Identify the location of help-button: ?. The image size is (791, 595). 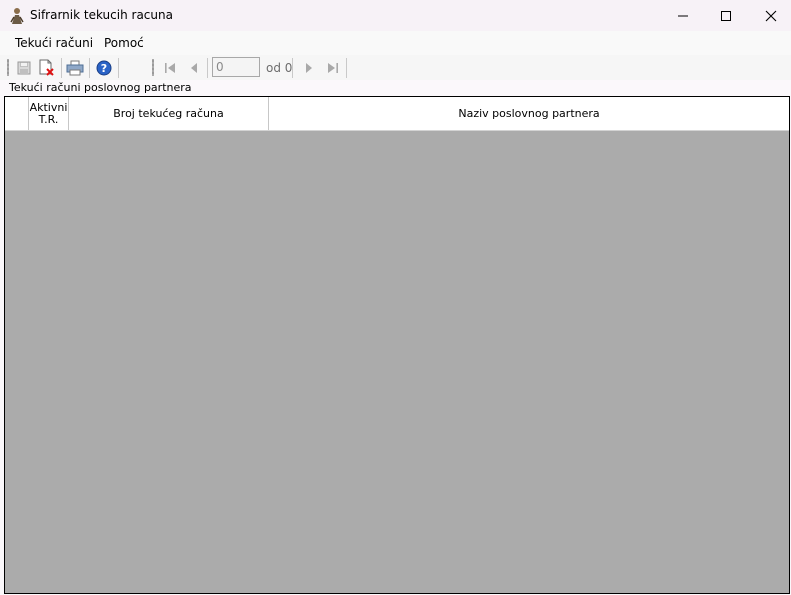
(103, 67).